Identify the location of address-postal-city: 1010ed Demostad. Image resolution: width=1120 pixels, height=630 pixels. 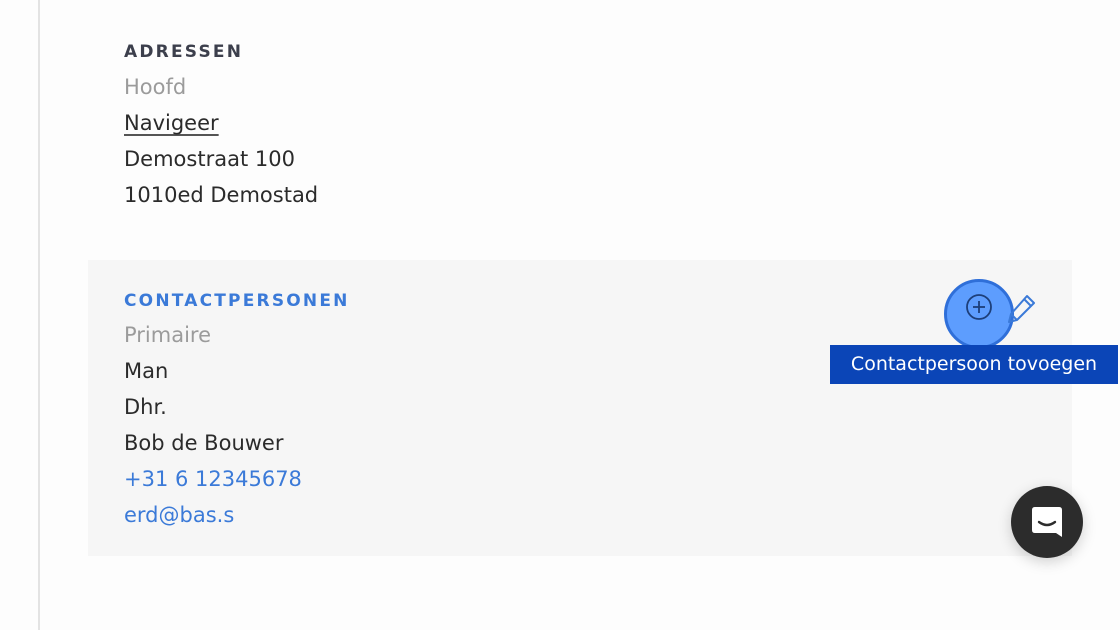
(221, 195).